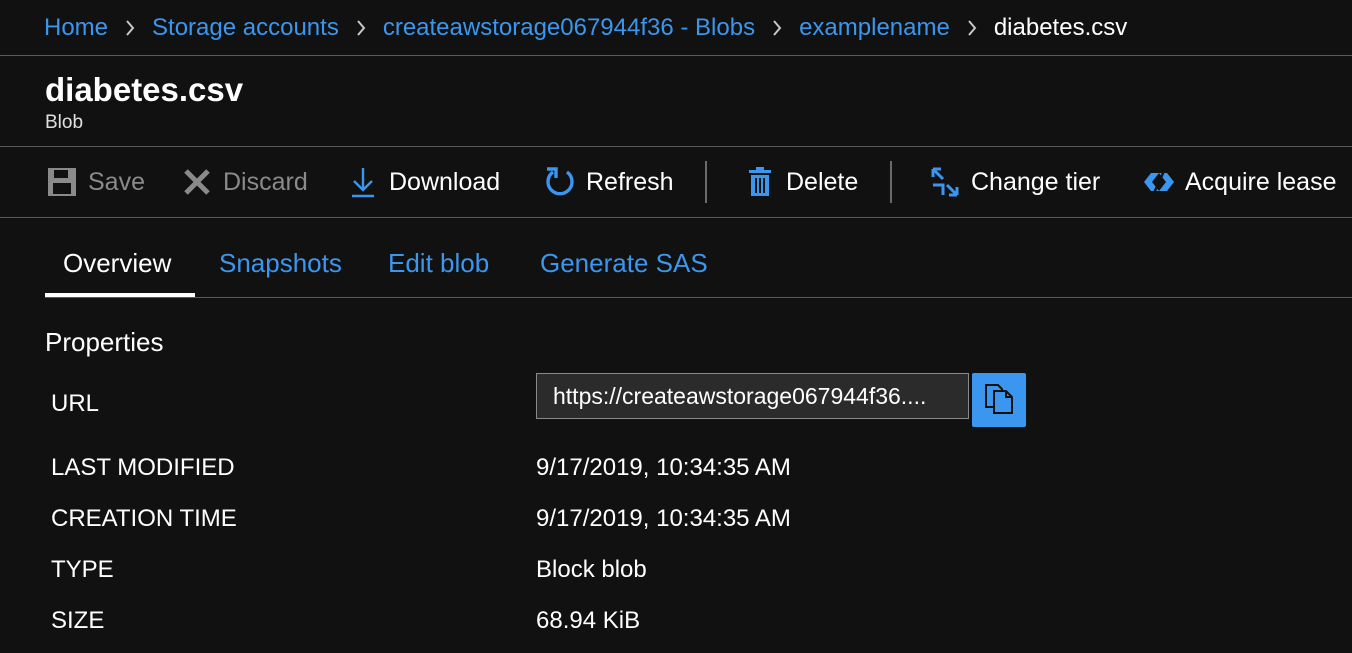 The image size is (1352, 653). I want to click on breadcrumb-blobs: createawstorage067944f36 - Blobs, so click(569, 28).